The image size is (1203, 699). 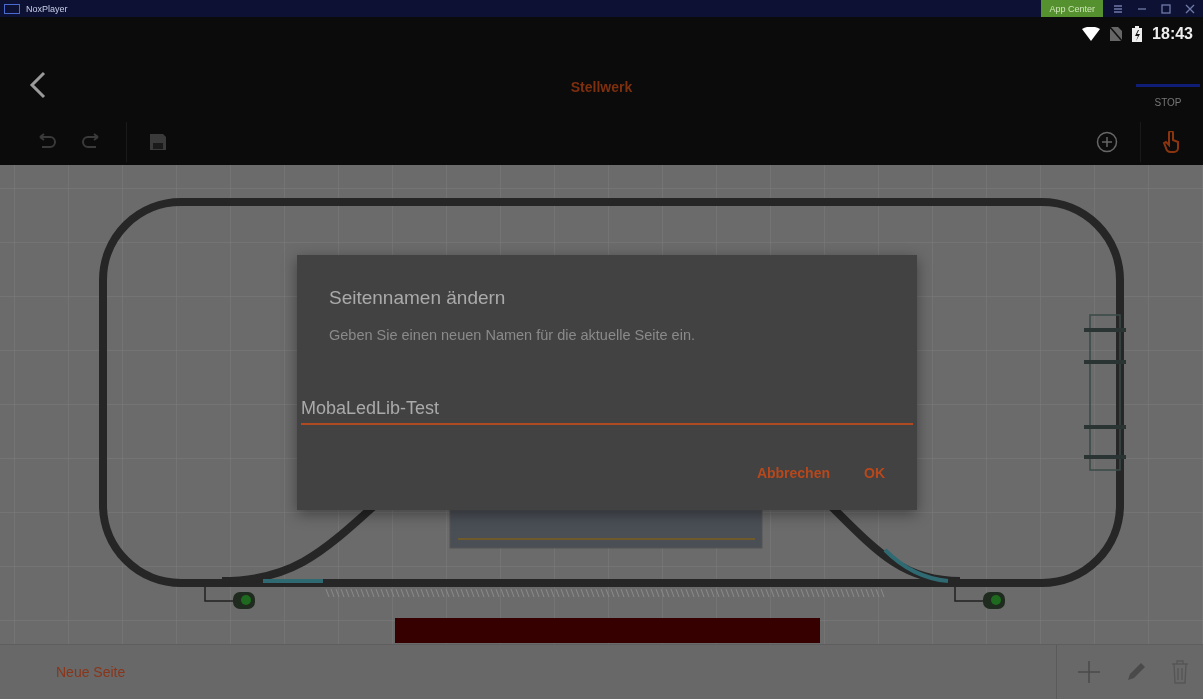 What do you see at coordinates (607, 411) in the screenshot?
I see `page-name-input: MobaLedLib-Test` at bounding box center [607, 411].